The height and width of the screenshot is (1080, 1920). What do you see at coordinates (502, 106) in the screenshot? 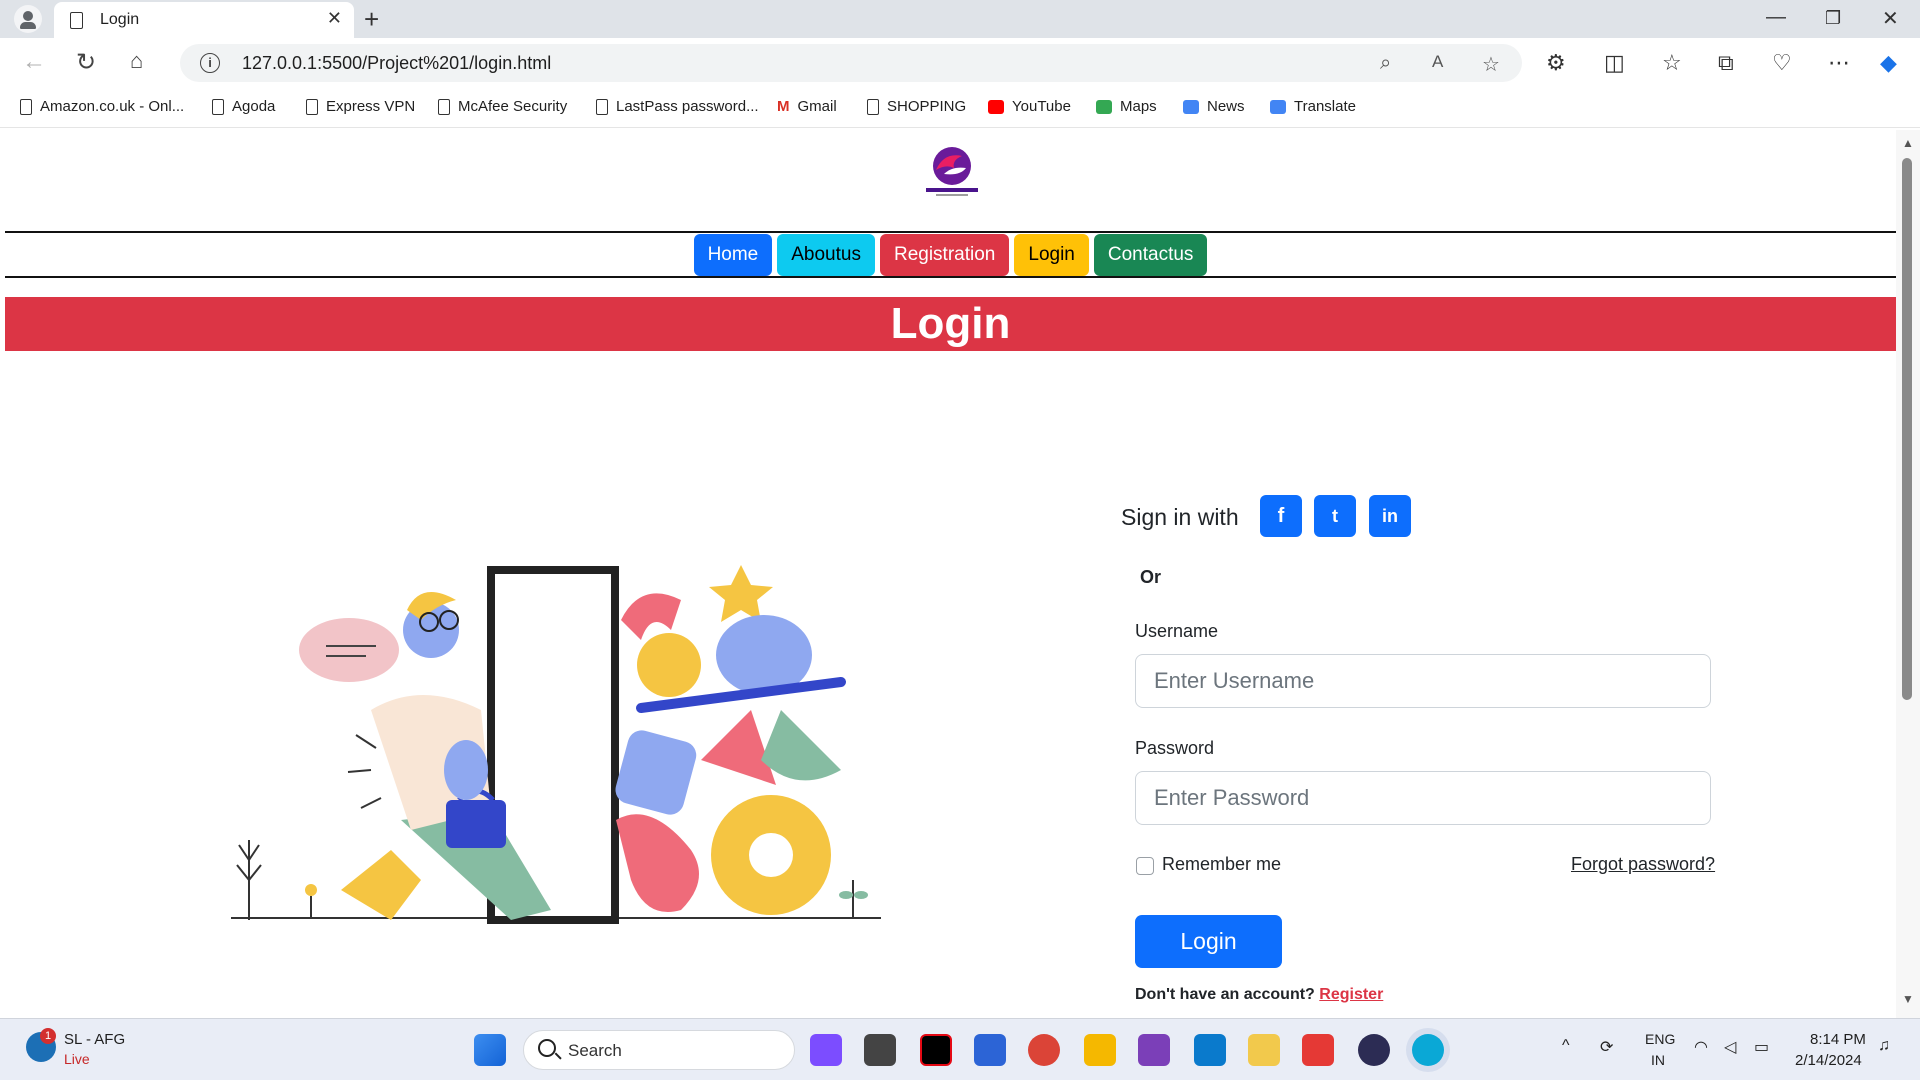
I see `bookmark-mcafee: McAfee Security` at bounding box center [502, 106].